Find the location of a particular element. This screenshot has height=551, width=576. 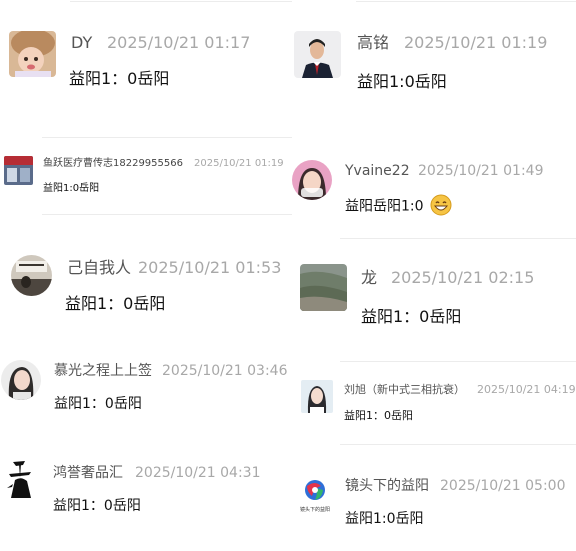

man-in-suit-avatar-image is located at coordinates (317, 54).